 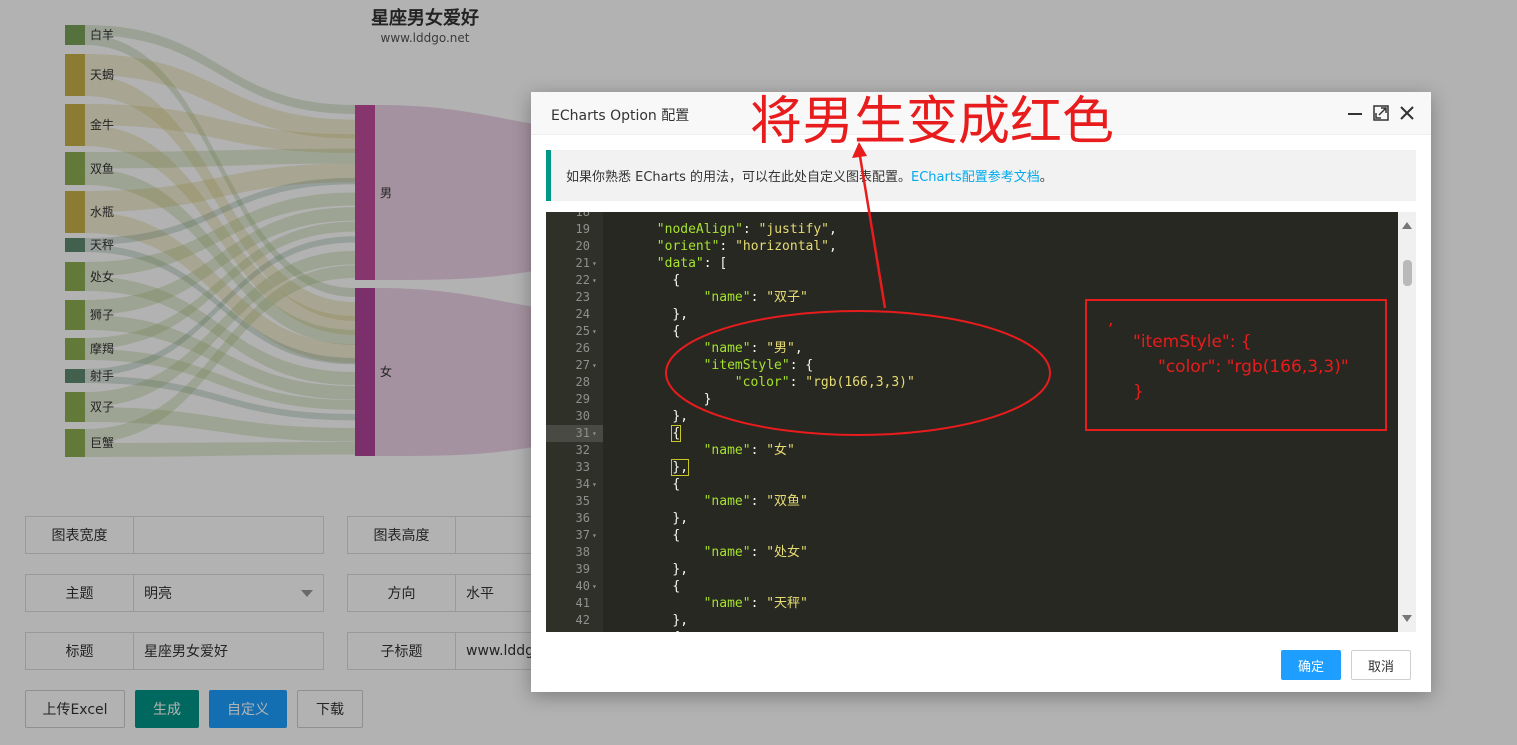 I want to click on annotation-ellipse, so click(x=858, y=373).